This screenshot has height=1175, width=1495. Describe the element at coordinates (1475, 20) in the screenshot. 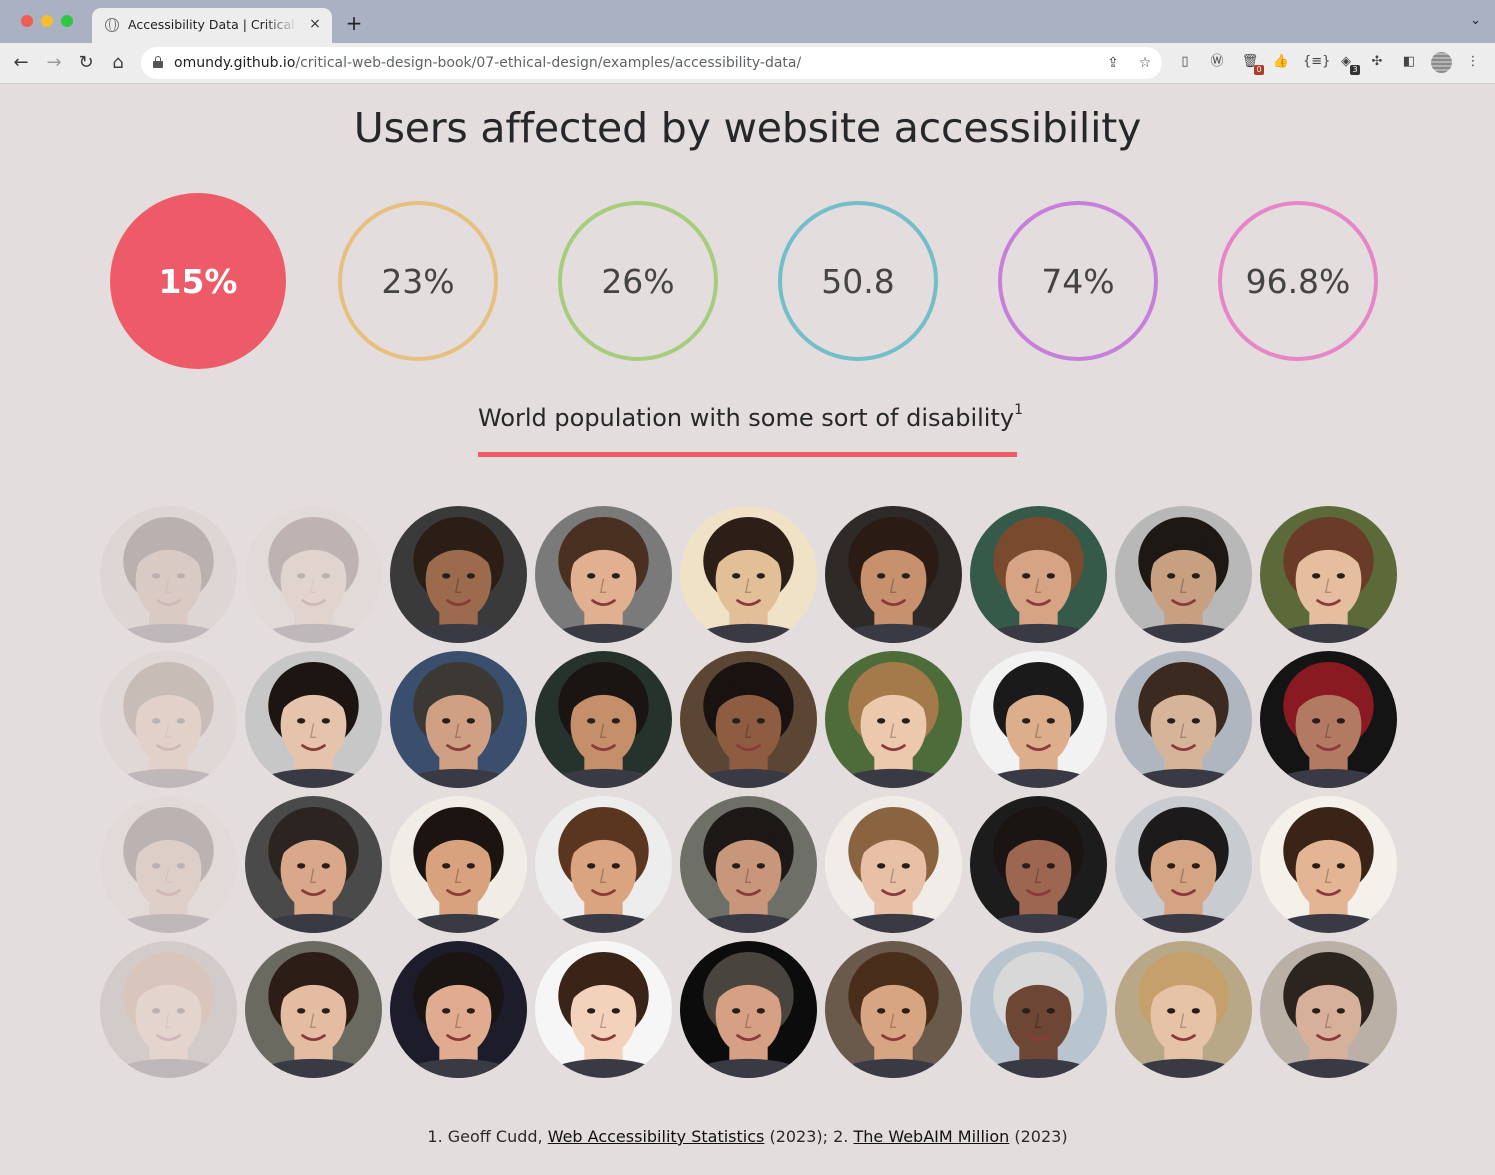

I see `tab-search-button: ⌄` at that location.